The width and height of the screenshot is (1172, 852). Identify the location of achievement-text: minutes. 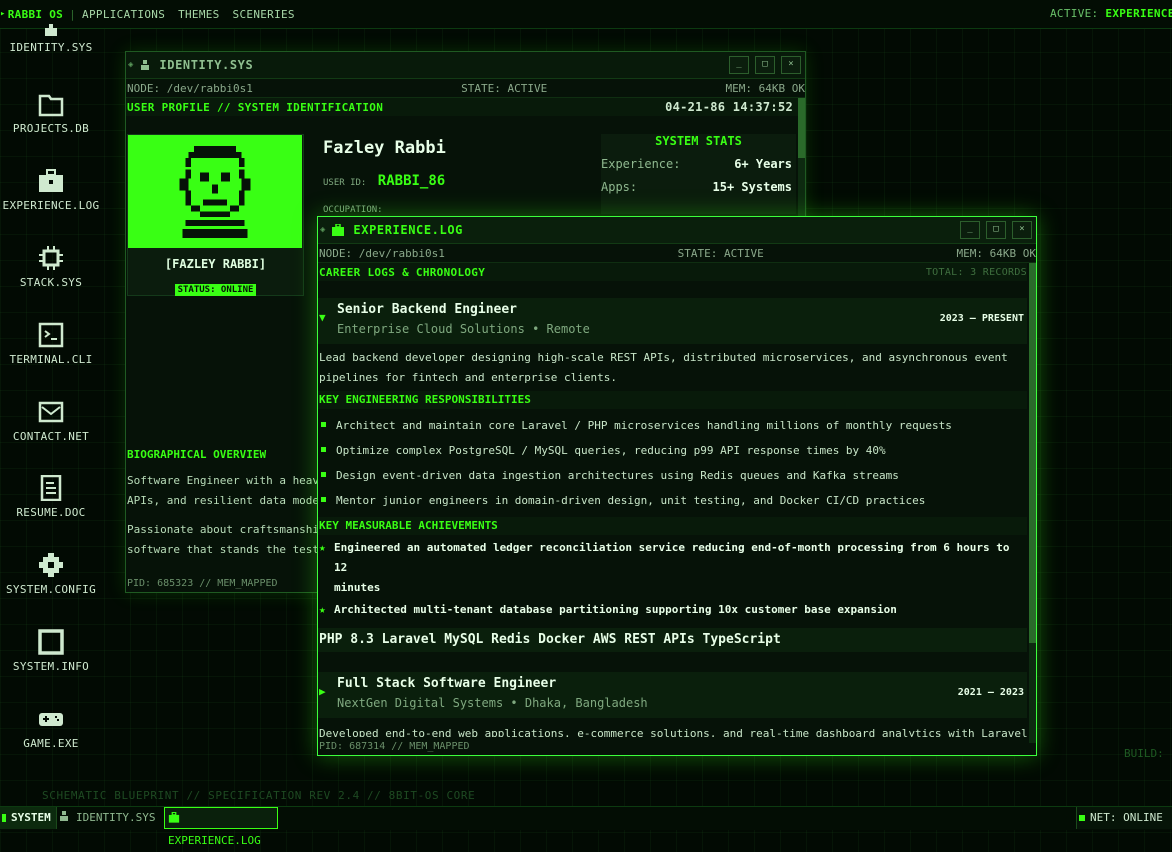
(357, 587).